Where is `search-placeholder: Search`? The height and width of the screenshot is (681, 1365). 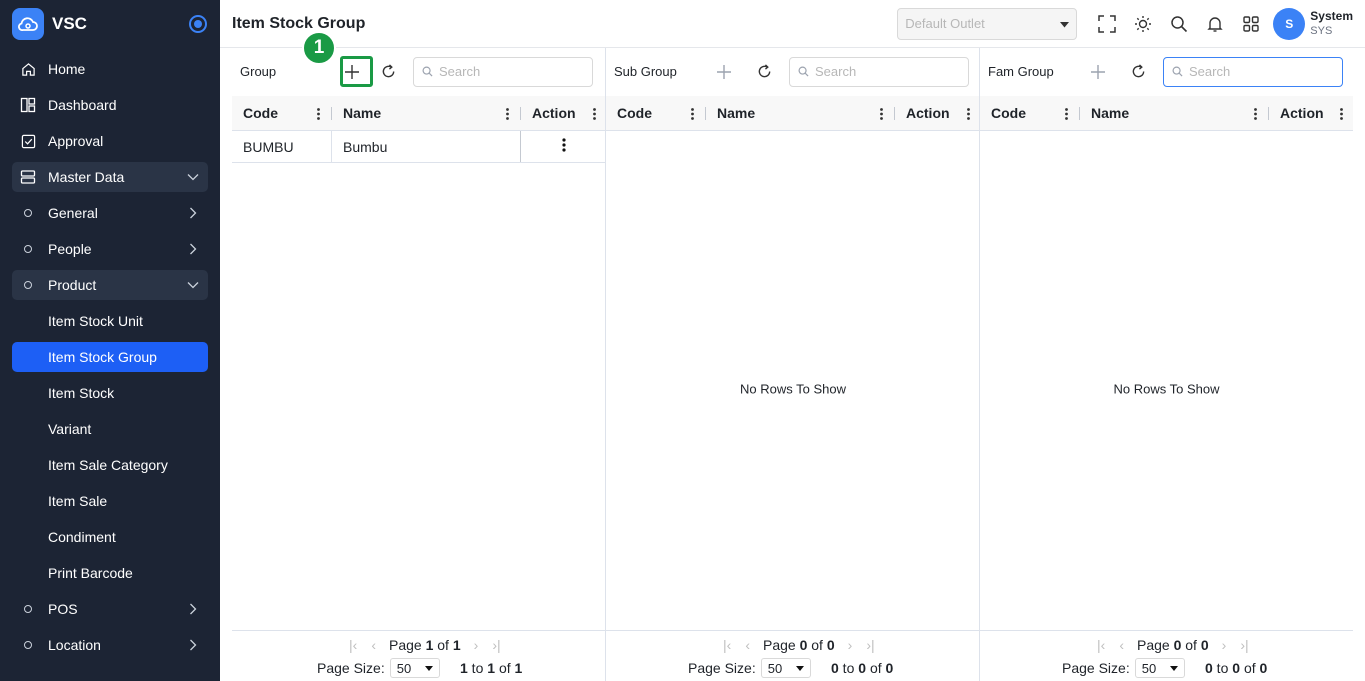
search-placeholder: Search is located at coordinates (836, 71).